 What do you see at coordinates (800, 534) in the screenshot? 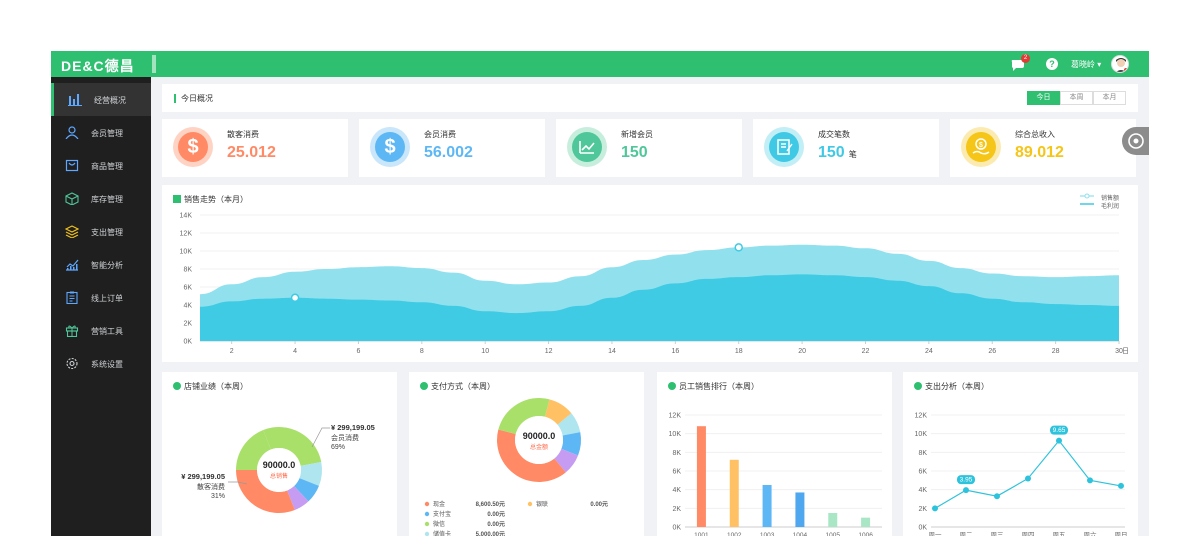
I see `x-tick-label: 1004` at bounding box center [800, 534].